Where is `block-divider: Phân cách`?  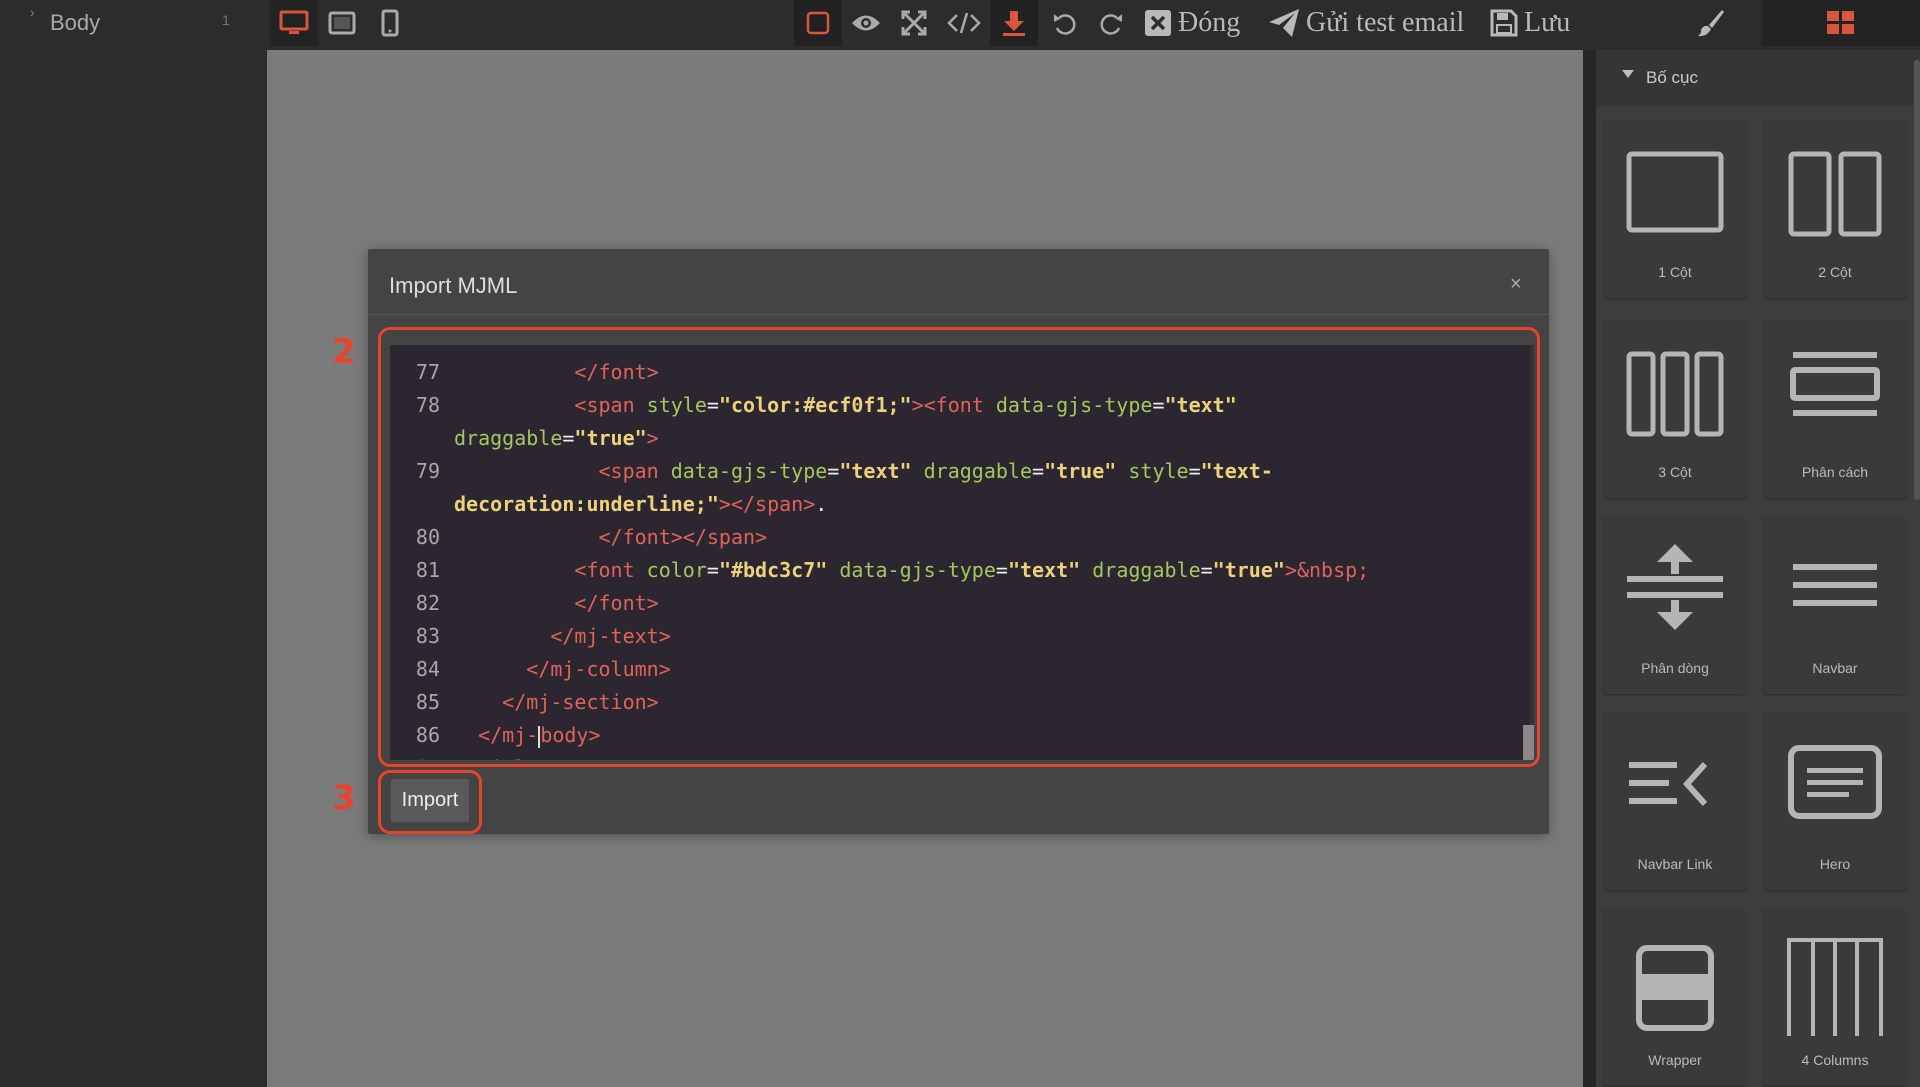 block-divider: Phân cách is located at coordinates (1835, 409).